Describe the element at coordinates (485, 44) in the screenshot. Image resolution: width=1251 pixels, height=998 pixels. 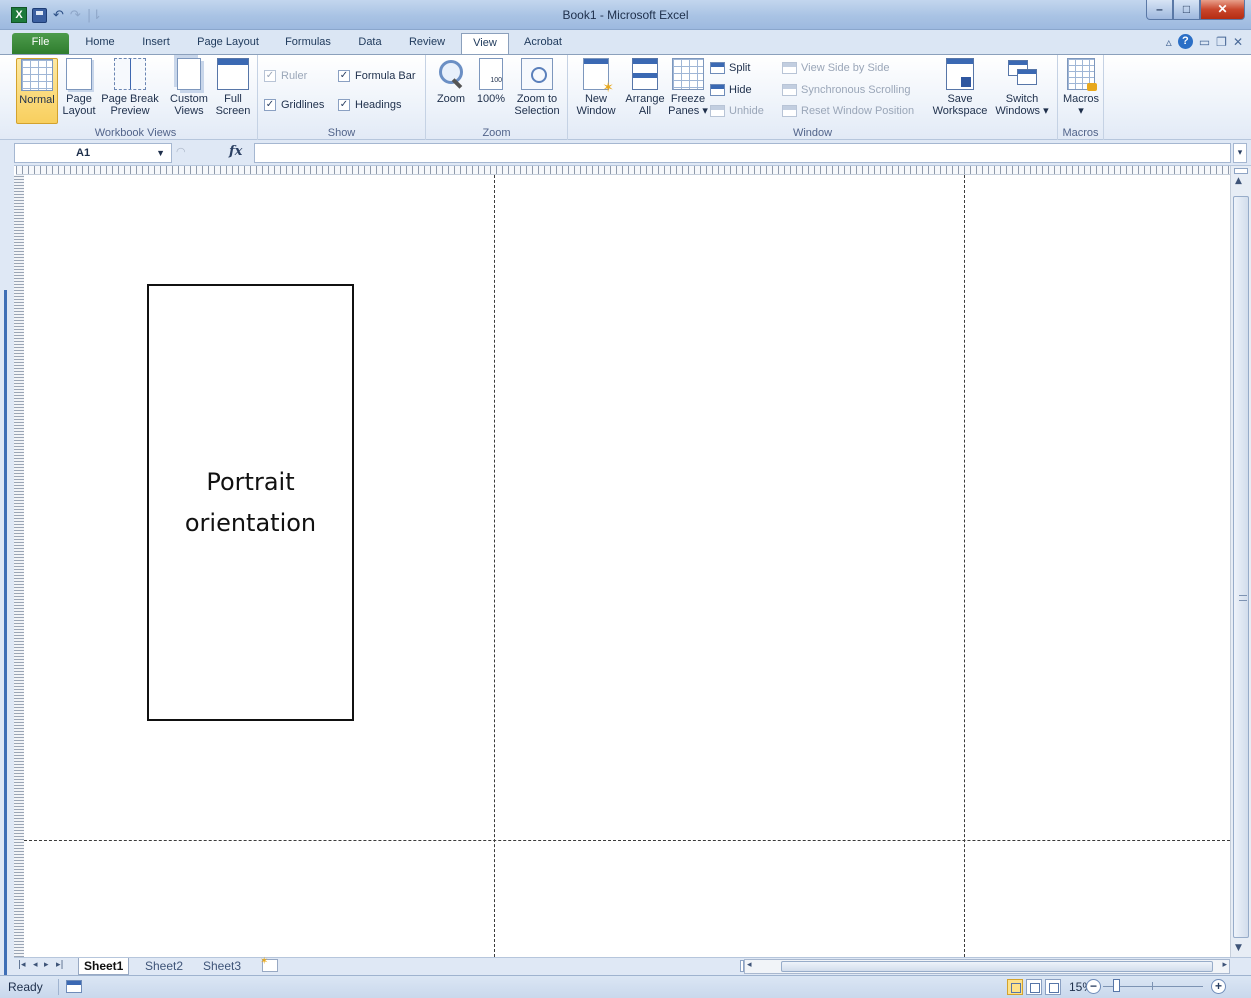
I see `tab-view: View` at that location.